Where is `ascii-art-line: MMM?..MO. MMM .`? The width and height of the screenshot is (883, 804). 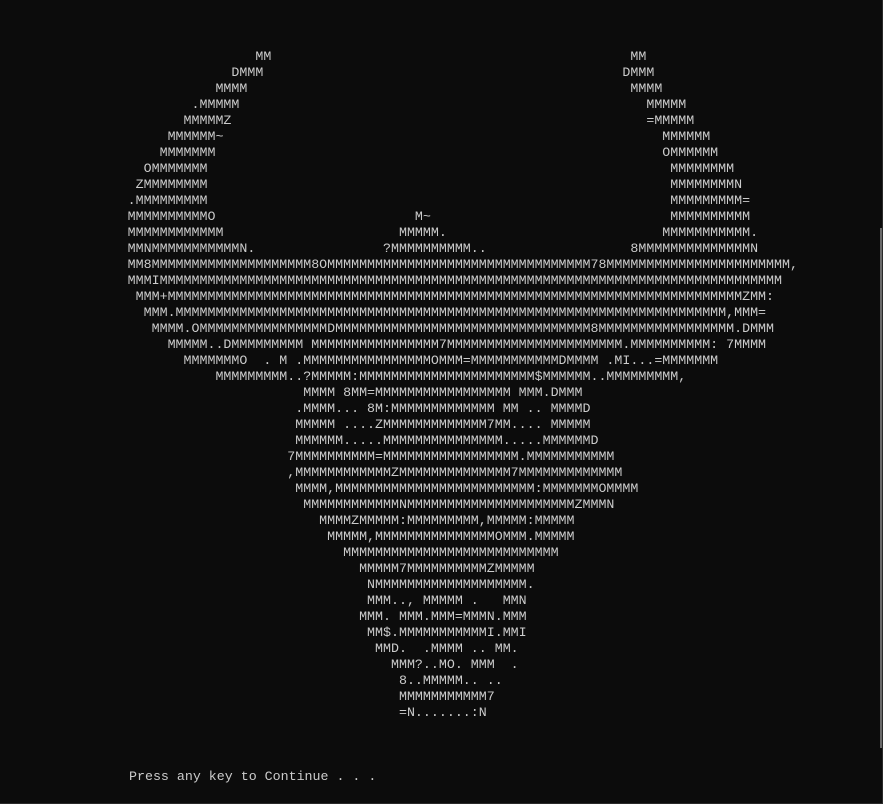
ascii-art-line: MMM?..MO. MMM . is located at coordinates (259, 664).